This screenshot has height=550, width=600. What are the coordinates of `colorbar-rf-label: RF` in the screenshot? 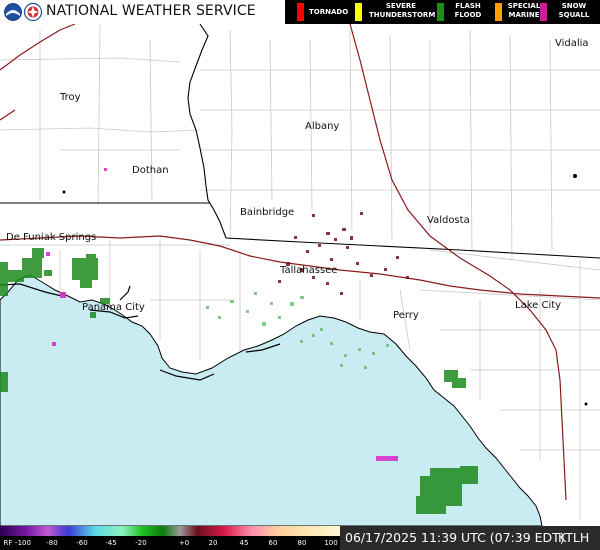 It's located at (8, 543).